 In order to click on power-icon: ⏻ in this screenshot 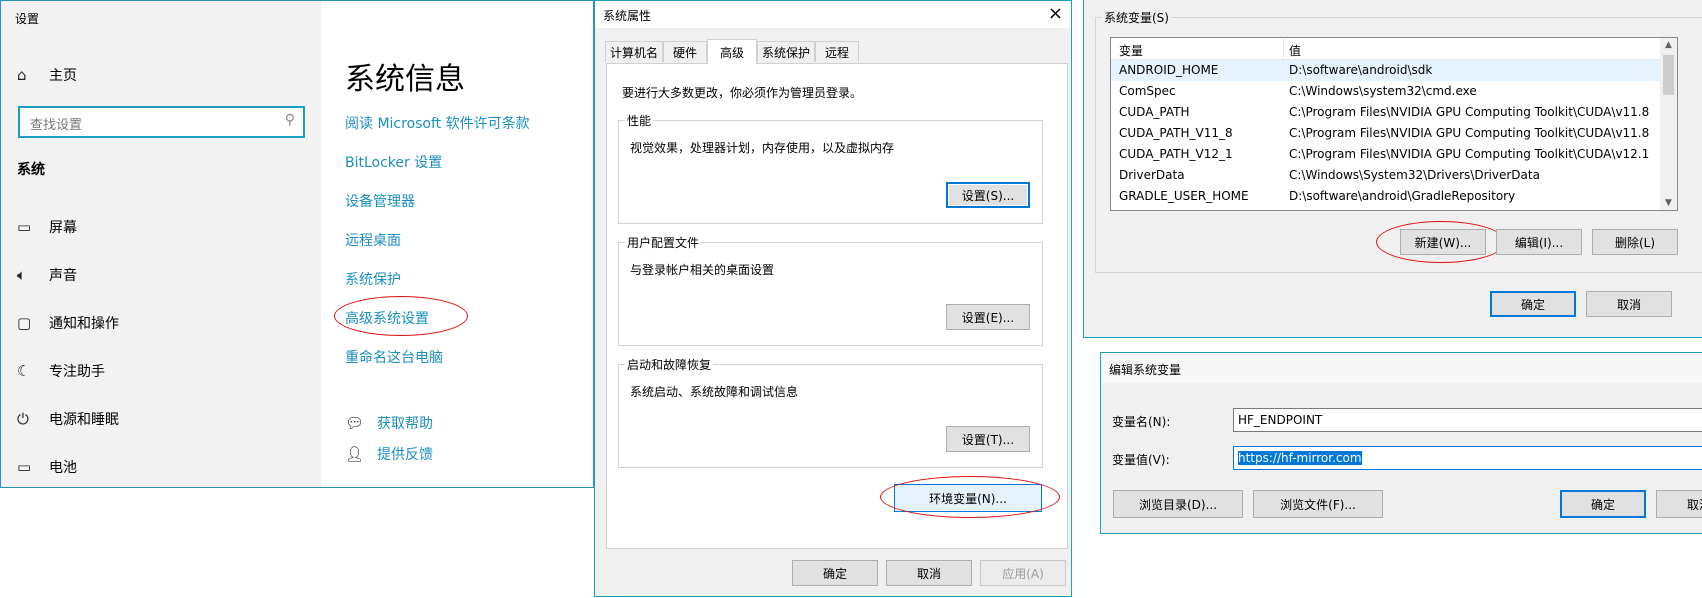, I will do `click(23, 419)`.